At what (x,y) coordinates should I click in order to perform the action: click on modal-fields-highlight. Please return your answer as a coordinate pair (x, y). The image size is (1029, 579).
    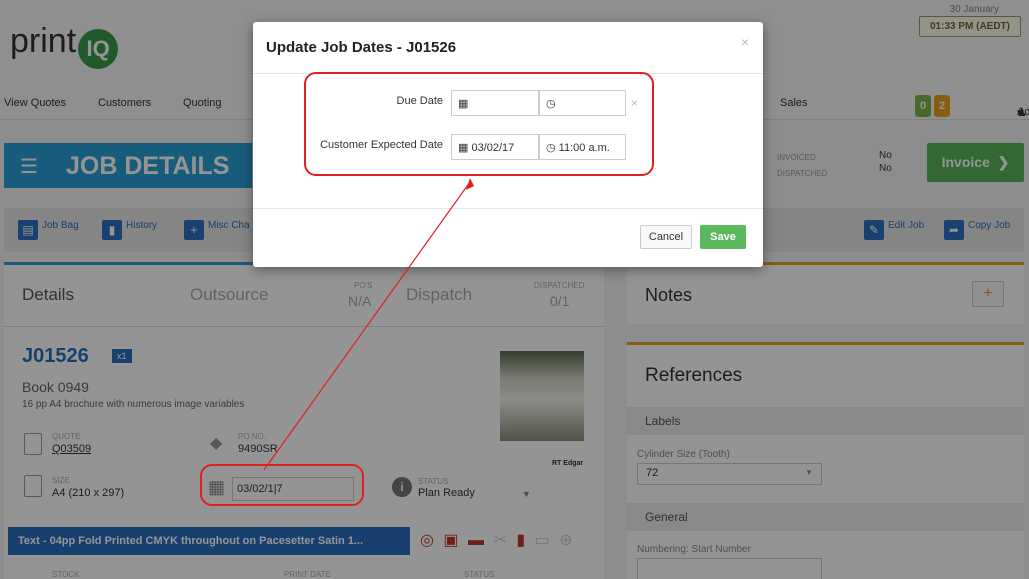
    Looking at the image, I should click on (479, 124).